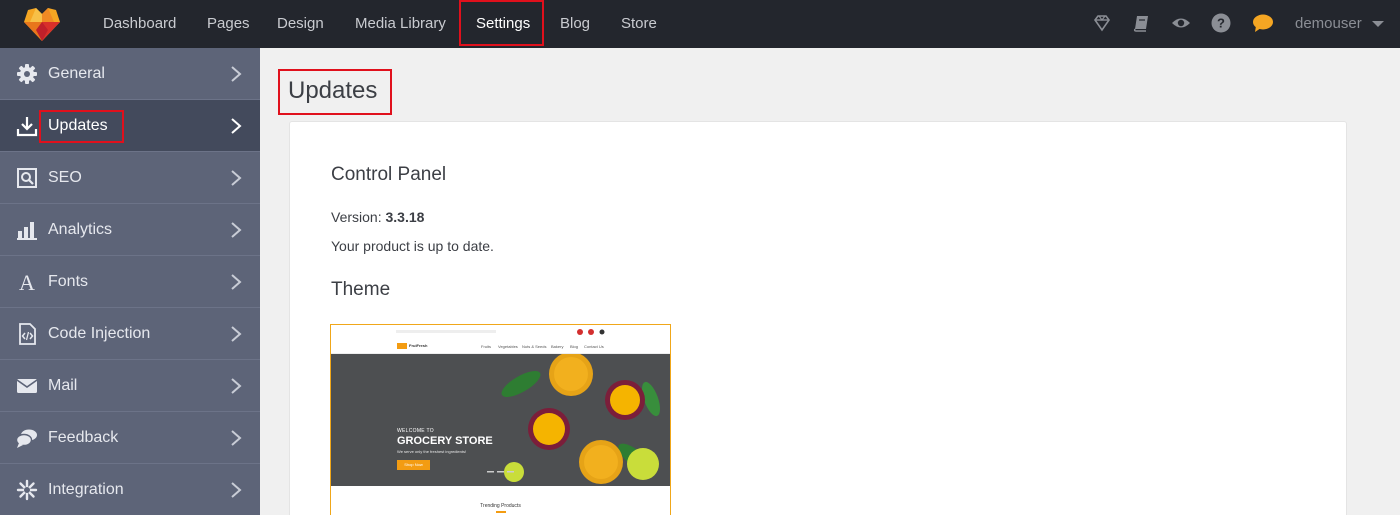 This screenshot has height=515, width=1400. I want to click on preview-brand: FruiFresh, so click(418, 345).